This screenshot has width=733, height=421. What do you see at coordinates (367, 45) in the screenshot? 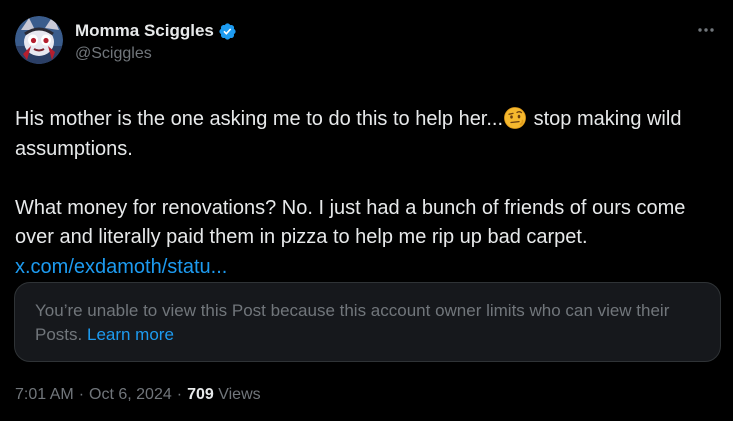
I see `post-header: Momma Sciggles @Sciggles` at bounding box center [367, 45].